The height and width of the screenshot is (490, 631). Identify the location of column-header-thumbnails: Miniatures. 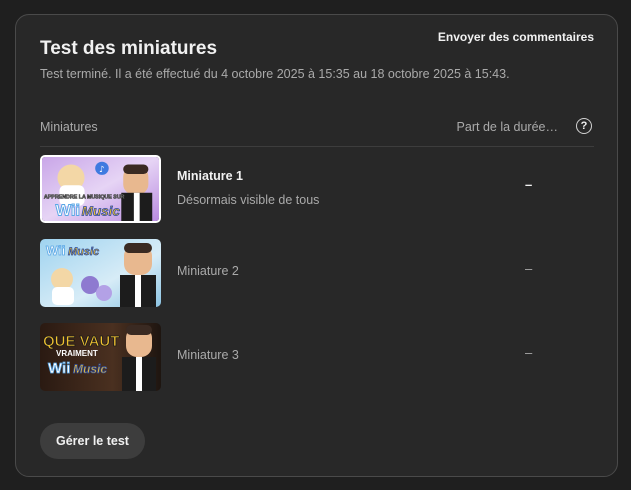
(69, 127).